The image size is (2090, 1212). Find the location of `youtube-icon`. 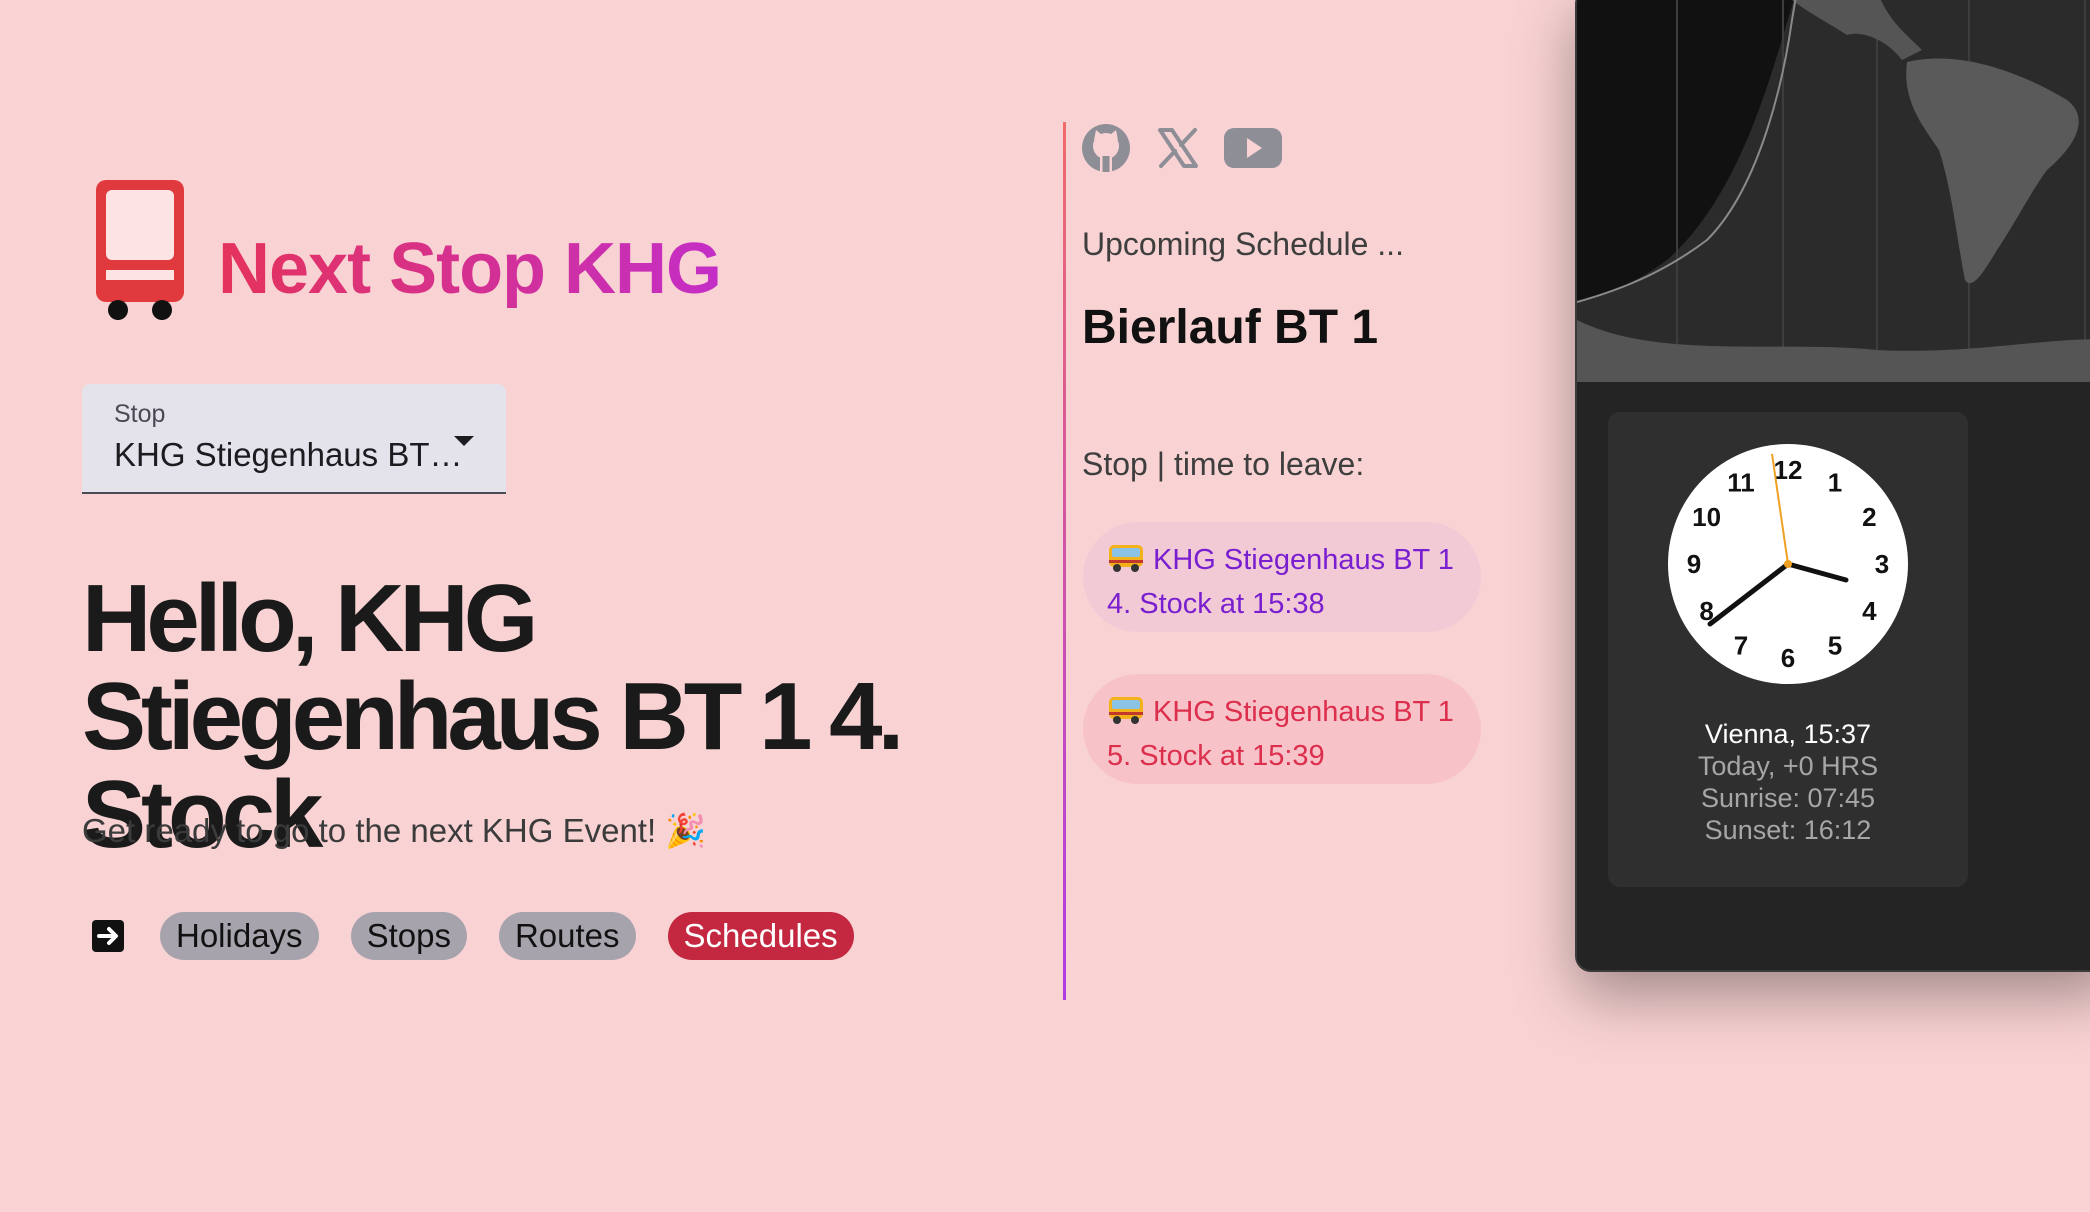

youtube-icon is located at coordinates (1253, 148).